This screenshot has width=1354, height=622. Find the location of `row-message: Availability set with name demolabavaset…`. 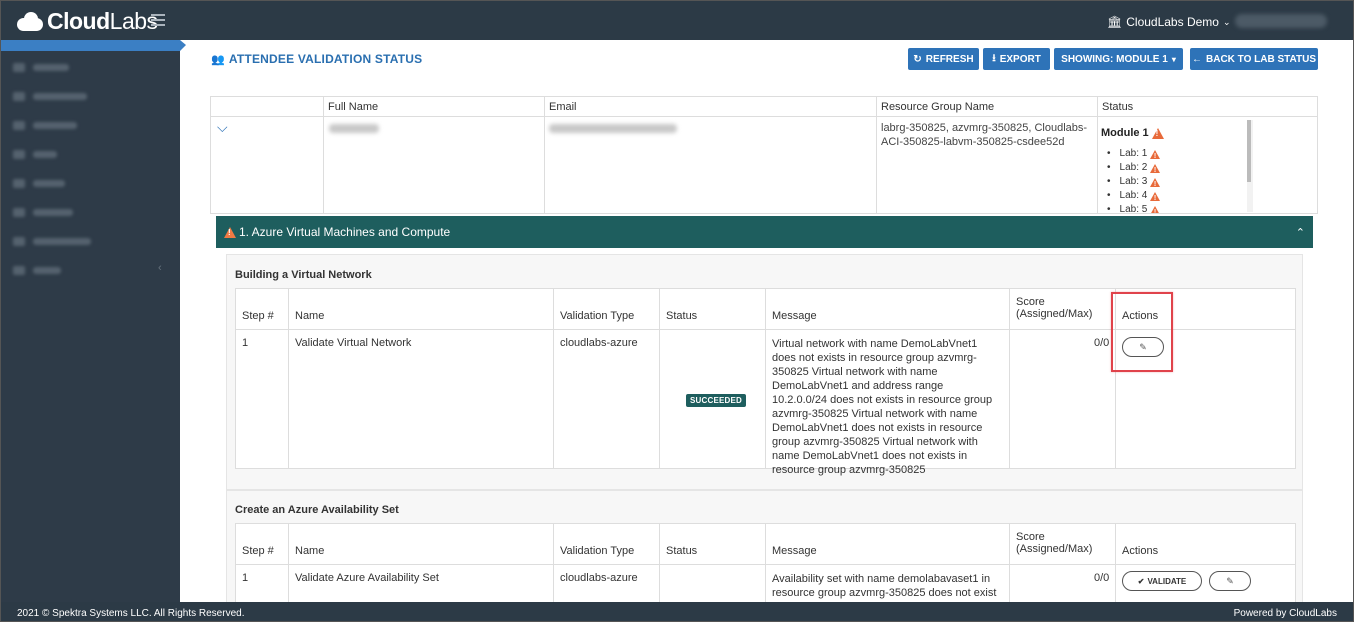

row-message: Availability set with name demolabavaset… is located at coordinates (884, 586).